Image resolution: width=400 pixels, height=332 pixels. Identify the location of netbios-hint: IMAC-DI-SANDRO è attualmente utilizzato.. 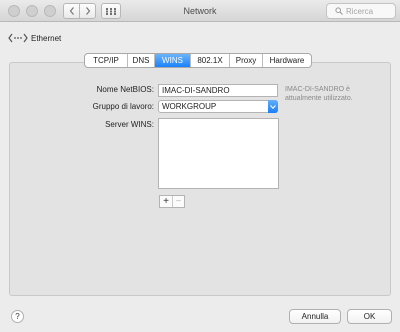
(319, 94).